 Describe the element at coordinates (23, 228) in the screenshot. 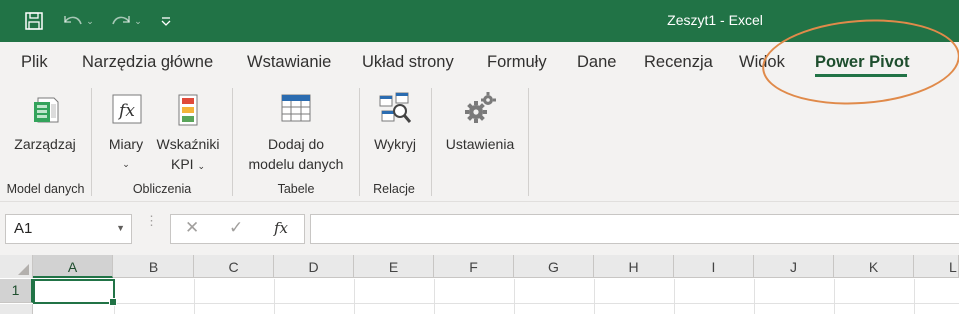

I see `name-box-value: A1` at that location.